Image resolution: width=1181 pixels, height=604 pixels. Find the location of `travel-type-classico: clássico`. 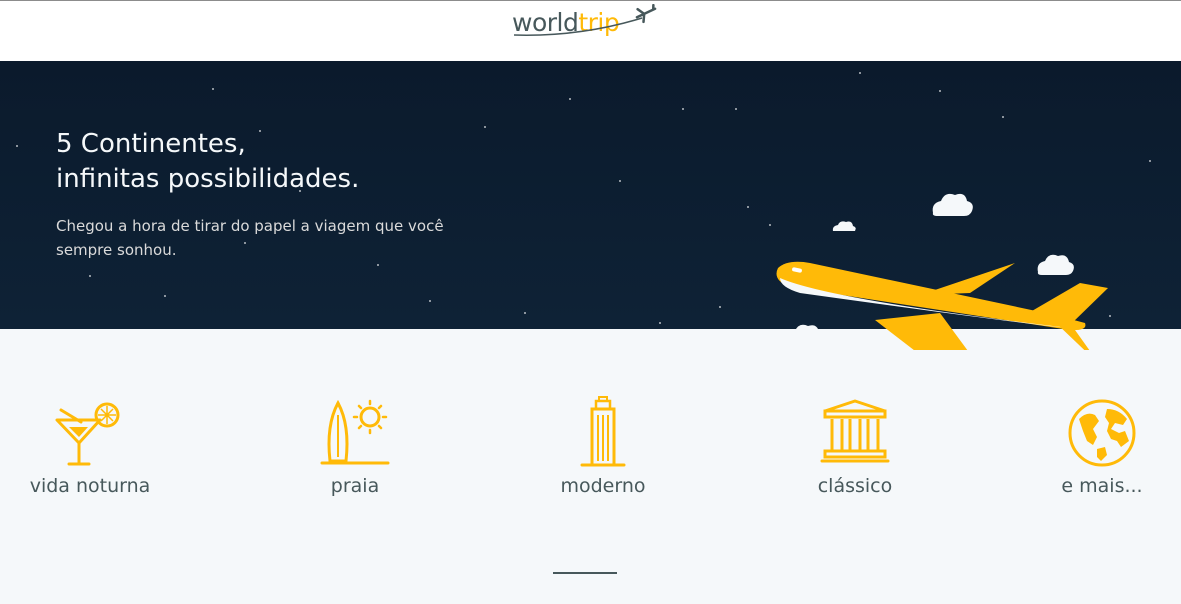

travel-type-classico: clássico is located at coordinates (855, 446).